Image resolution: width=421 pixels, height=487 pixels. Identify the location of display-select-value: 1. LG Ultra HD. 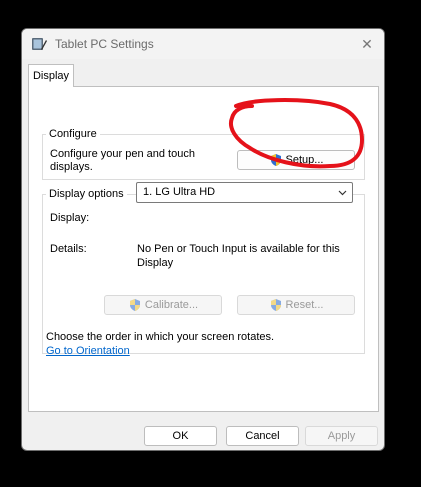
(179, 192).